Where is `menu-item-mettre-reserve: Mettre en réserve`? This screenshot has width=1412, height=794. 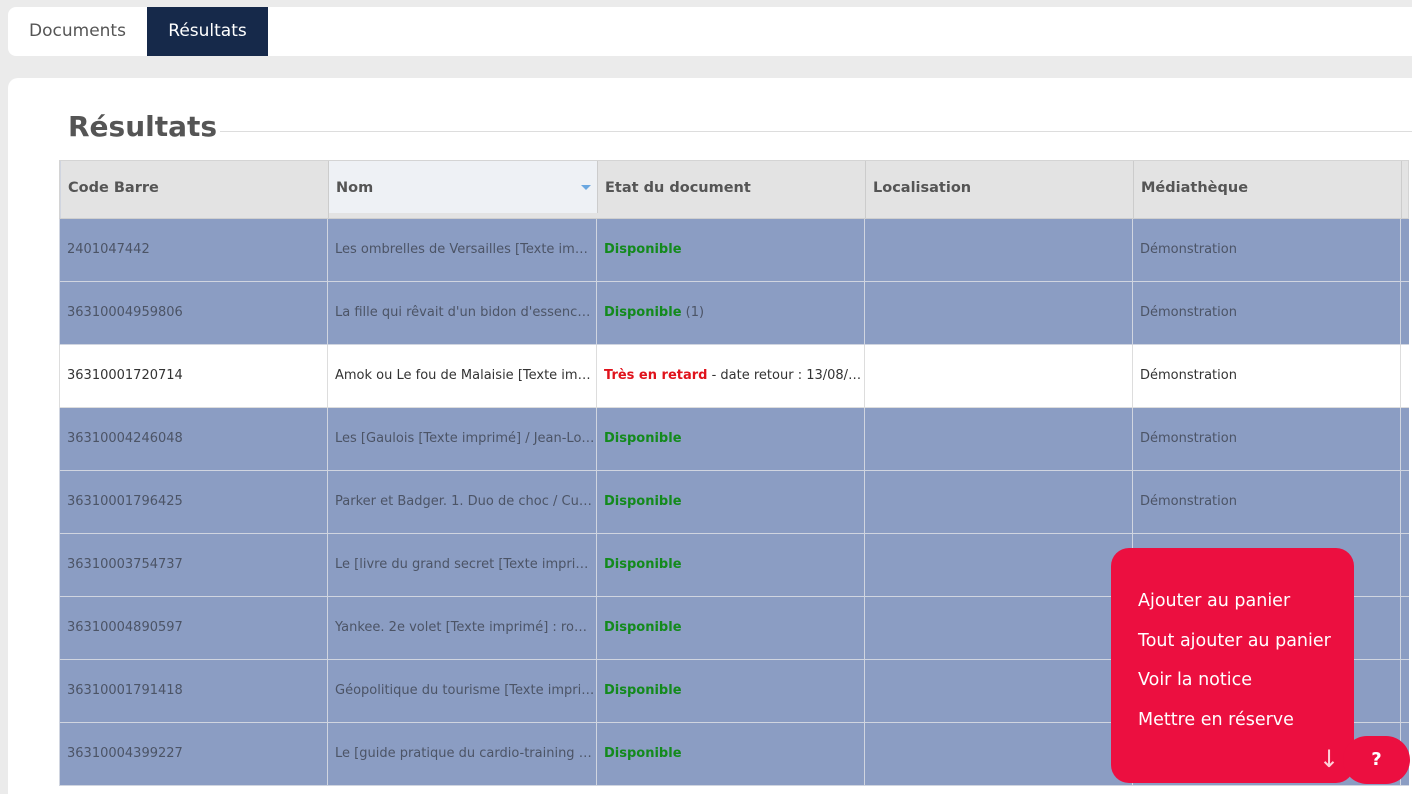 menu-item-mettre-reserve: Mettre en réserve is located at coordinates (1232, 721).